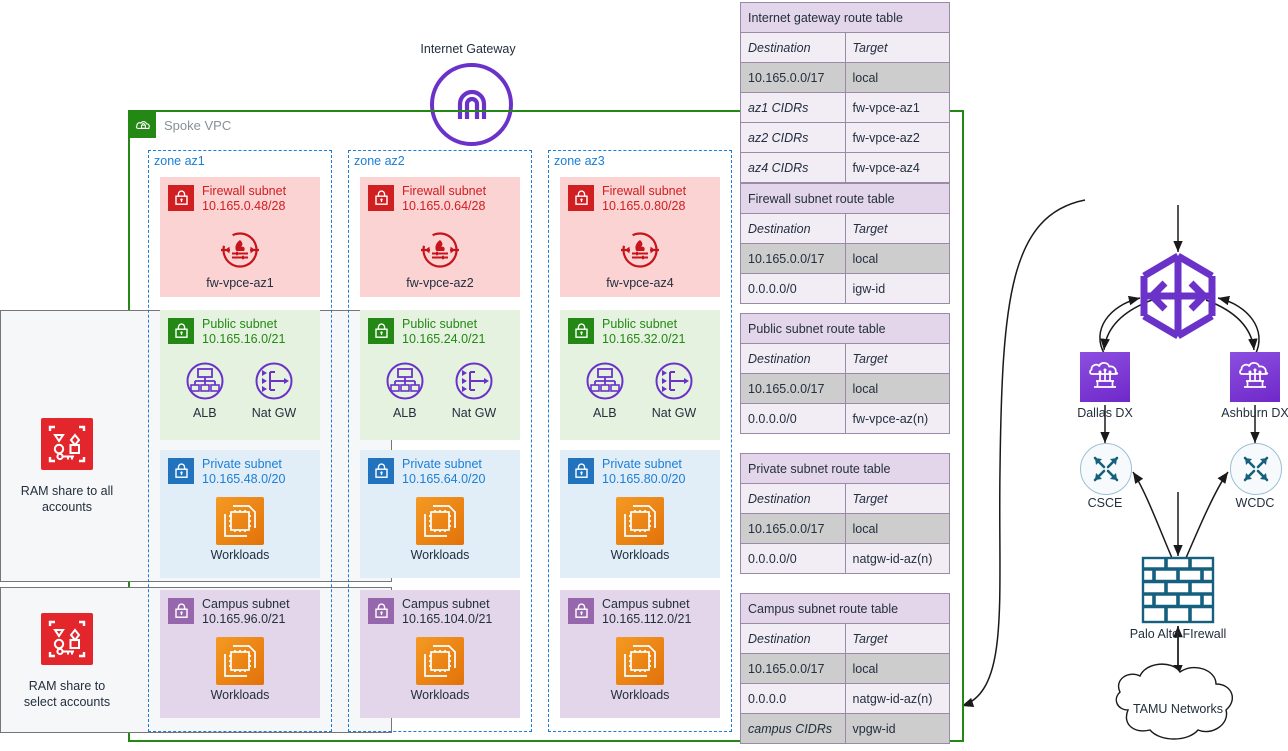 This screenshot has height=751, width=1288. I want to click on wcdc-router-icon, so click(1256, 469).